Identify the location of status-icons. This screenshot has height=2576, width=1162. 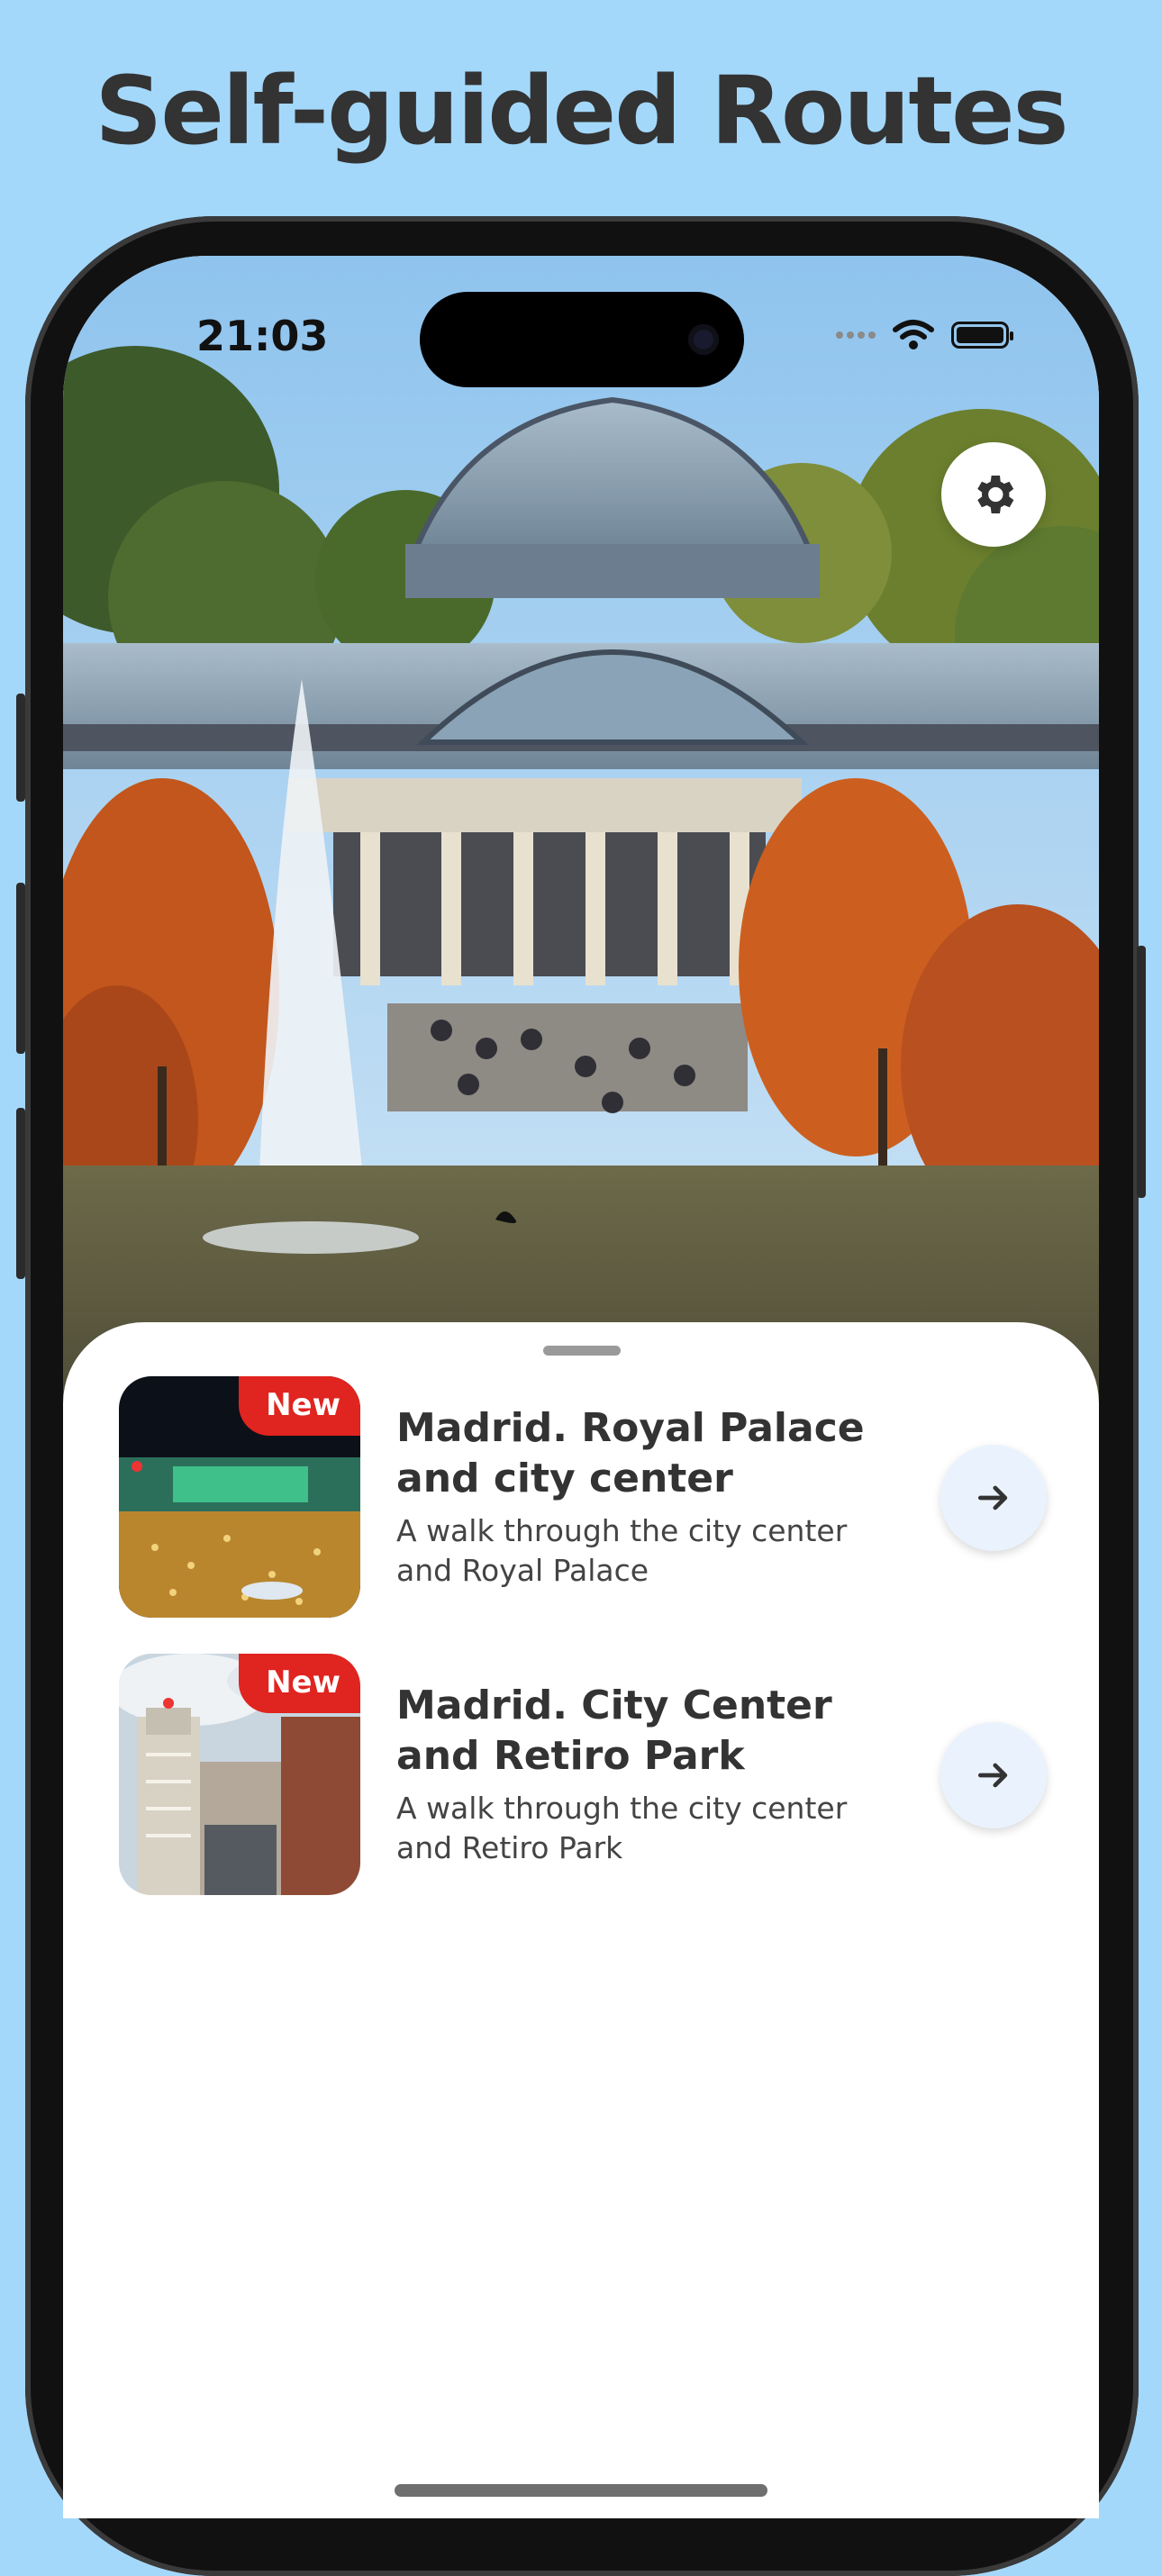
(925, 335).